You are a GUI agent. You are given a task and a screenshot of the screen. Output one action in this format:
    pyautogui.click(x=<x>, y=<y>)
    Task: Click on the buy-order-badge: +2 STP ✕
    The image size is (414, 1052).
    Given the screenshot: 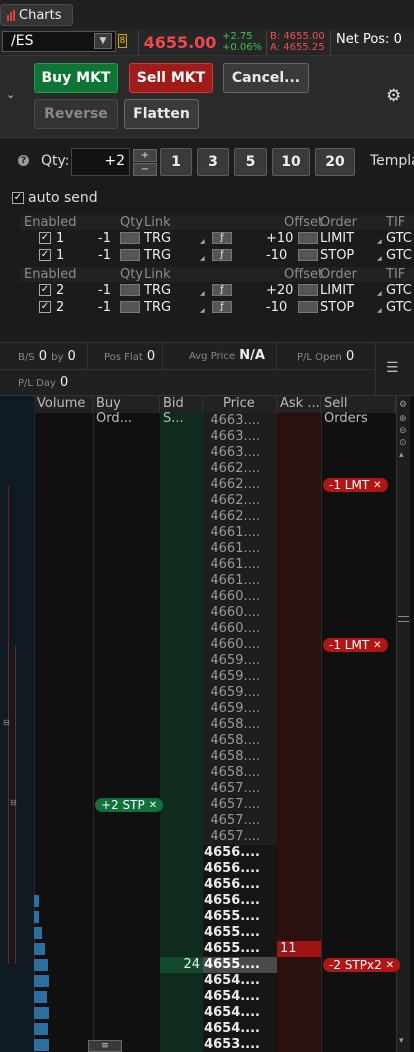 What is the action you would take?
    pyautogui.click(x=129, y=805)
    